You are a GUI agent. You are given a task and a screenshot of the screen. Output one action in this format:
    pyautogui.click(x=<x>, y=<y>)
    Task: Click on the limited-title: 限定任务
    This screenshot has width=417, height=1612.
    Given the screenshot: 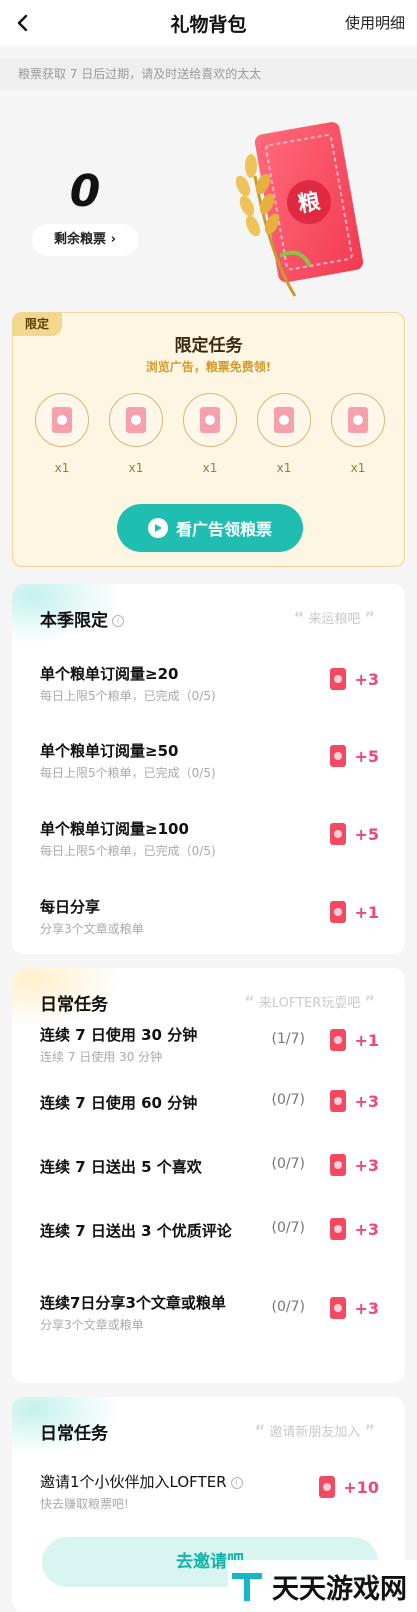 What is the action you would take?
    pyautogui.click(x=208, y=346)
    